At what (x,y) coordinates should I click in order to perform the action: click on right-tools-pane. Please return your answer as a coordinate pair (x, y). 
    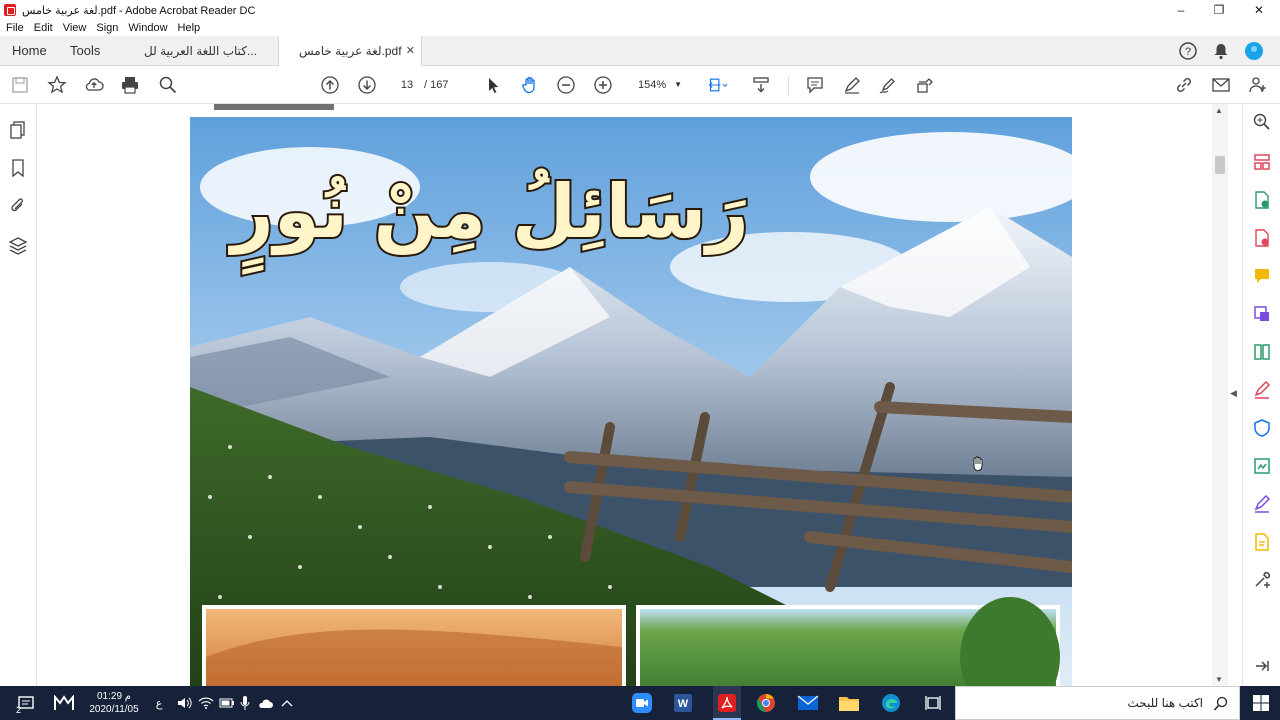
    Looking at the image, I should click on (1261, 395).